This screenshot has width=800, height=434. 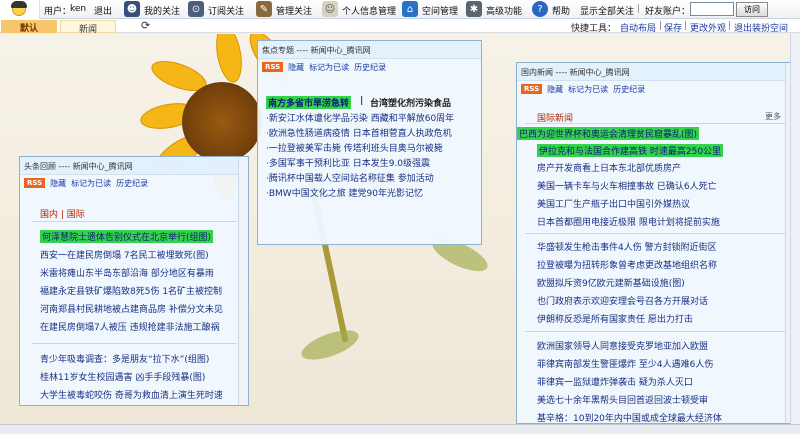 I want to click on quicktools-label: 快捷工具：, so click(x=594, y=29).